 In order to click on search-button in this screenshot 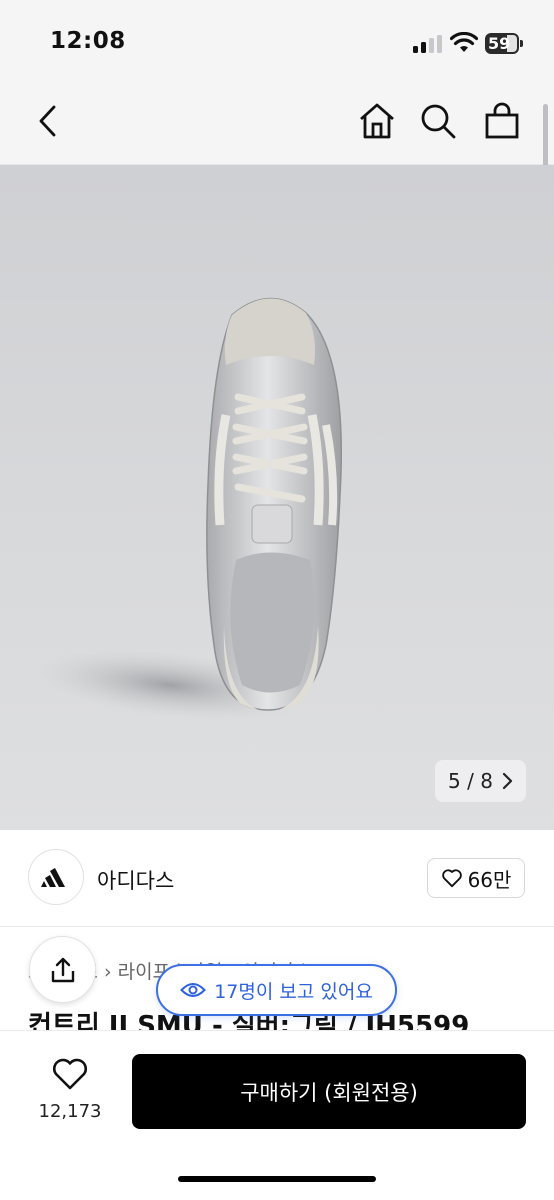, I will do `click(438, 121)`.